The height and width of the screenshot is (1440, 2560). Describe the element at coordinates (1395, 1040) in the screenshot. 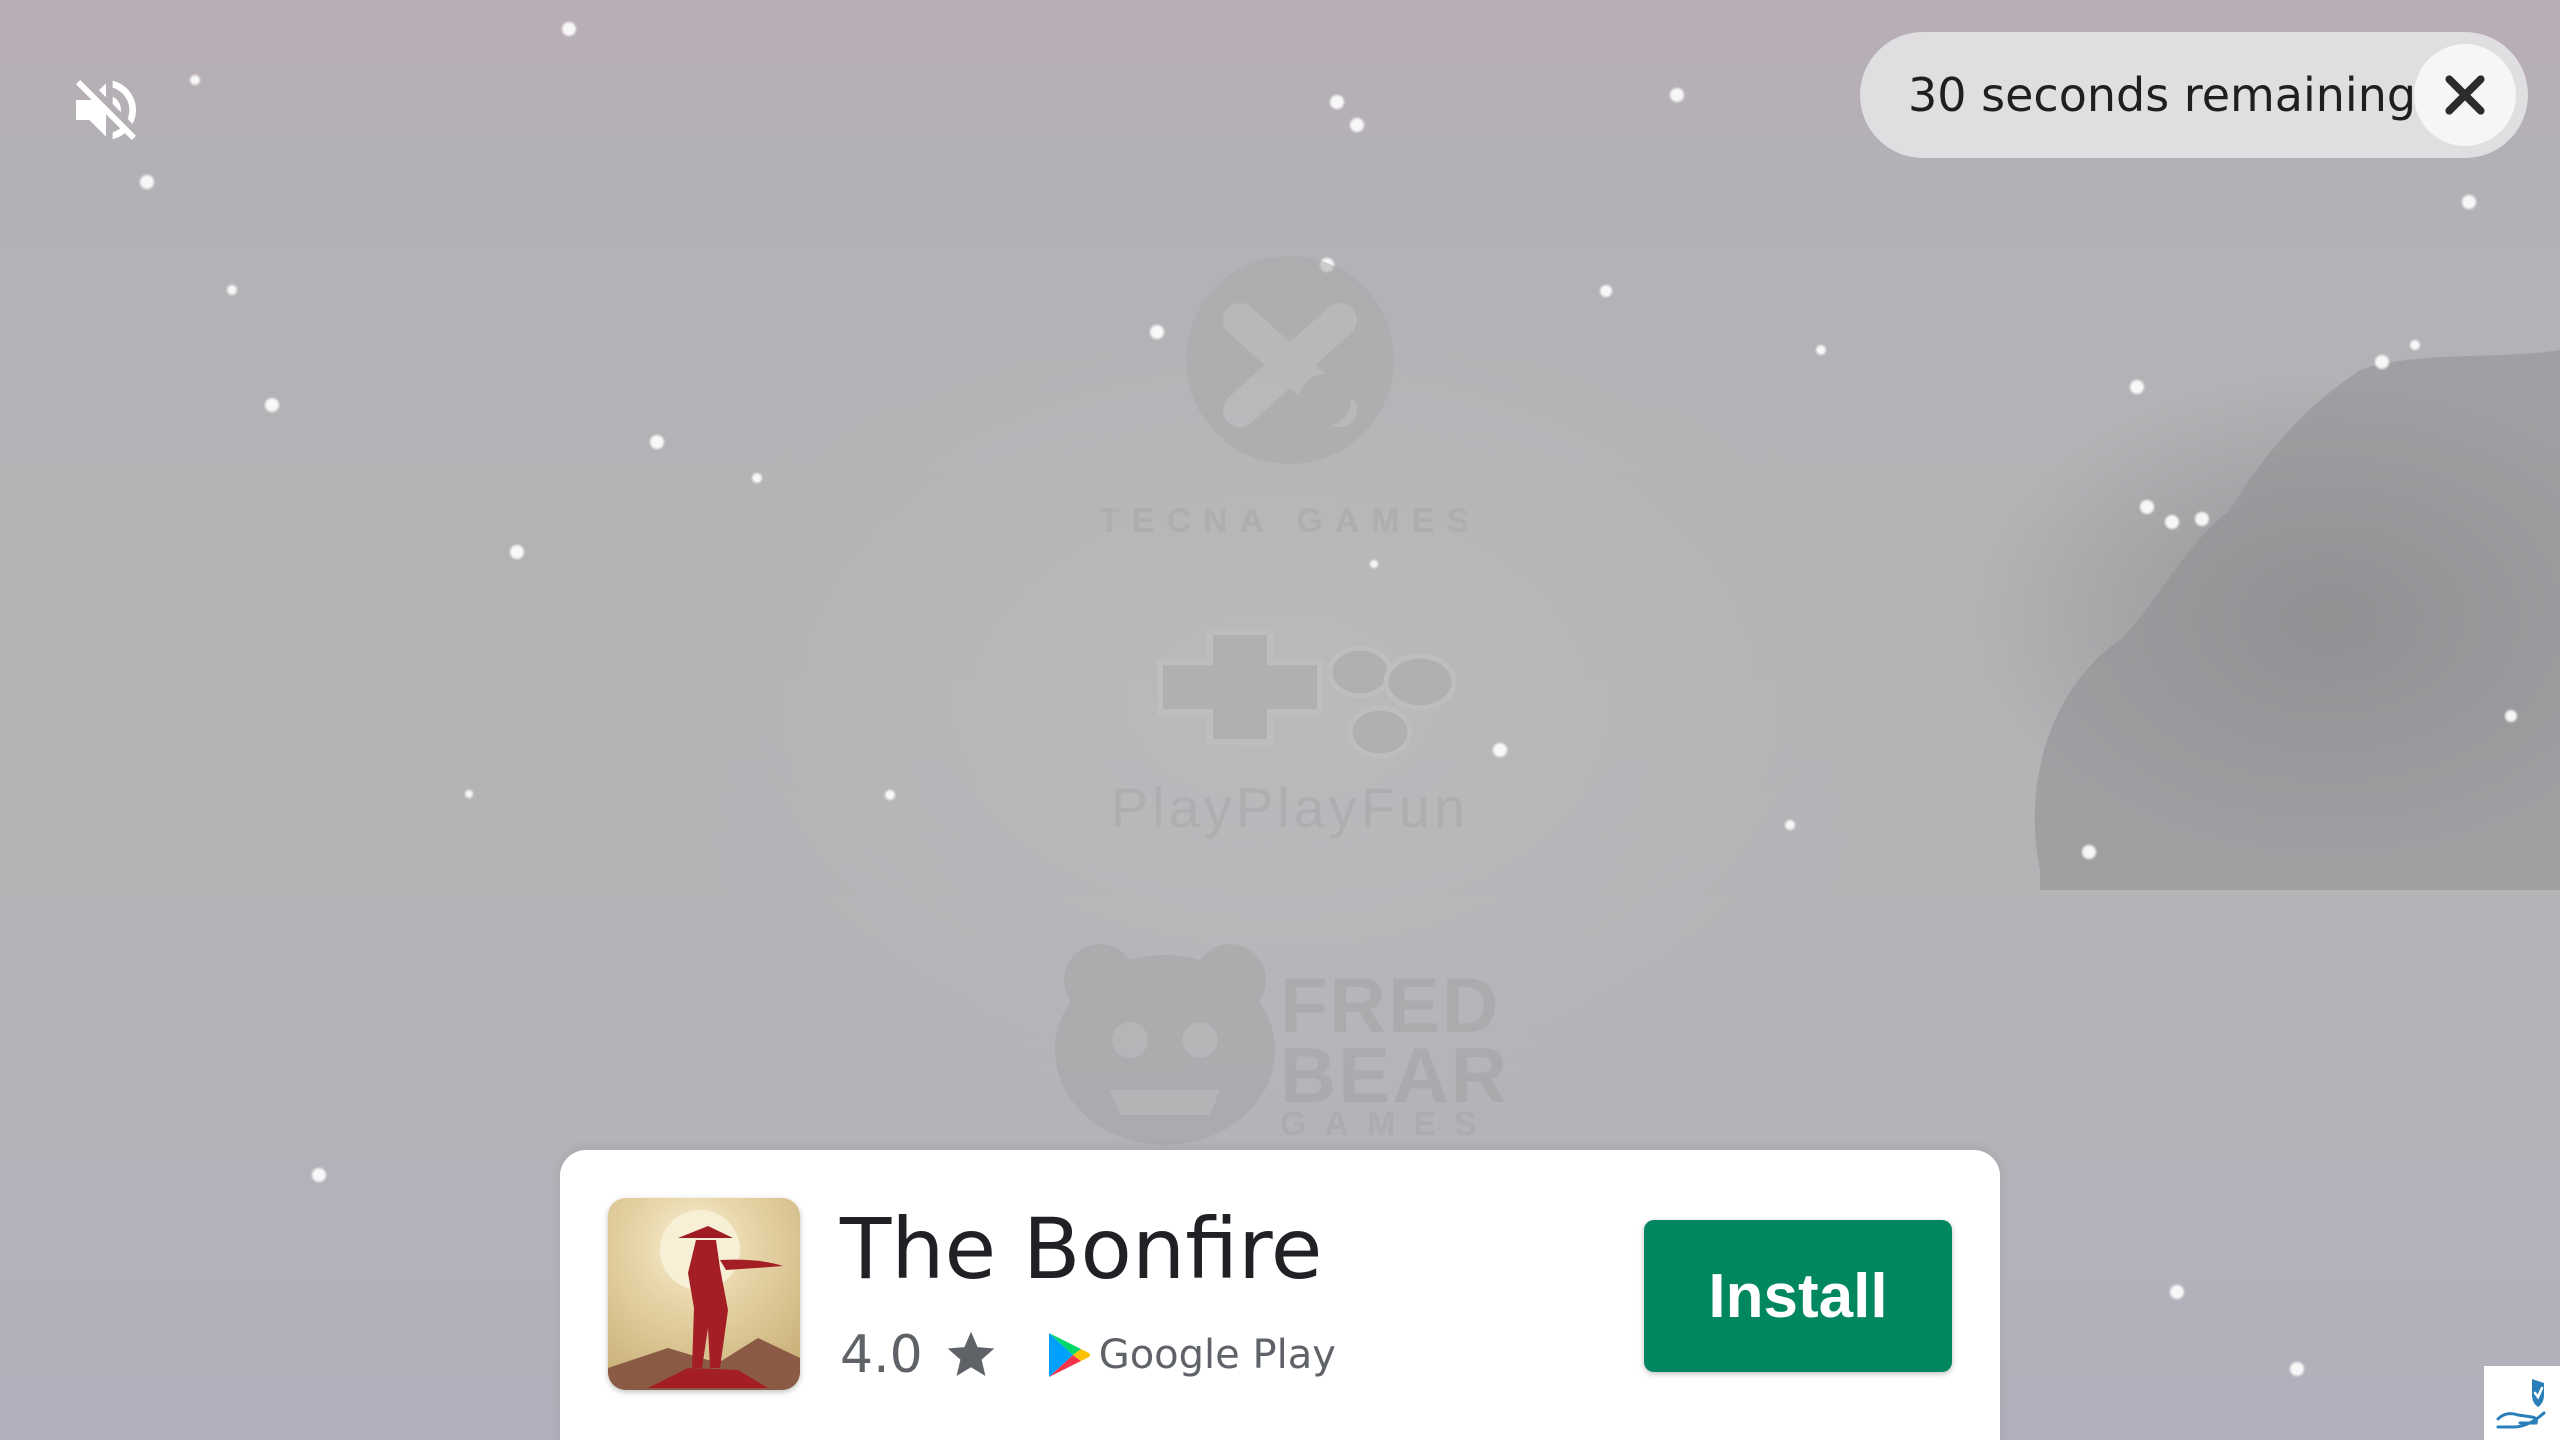

I see `studio-3-name: FRED BEAR` at that location.